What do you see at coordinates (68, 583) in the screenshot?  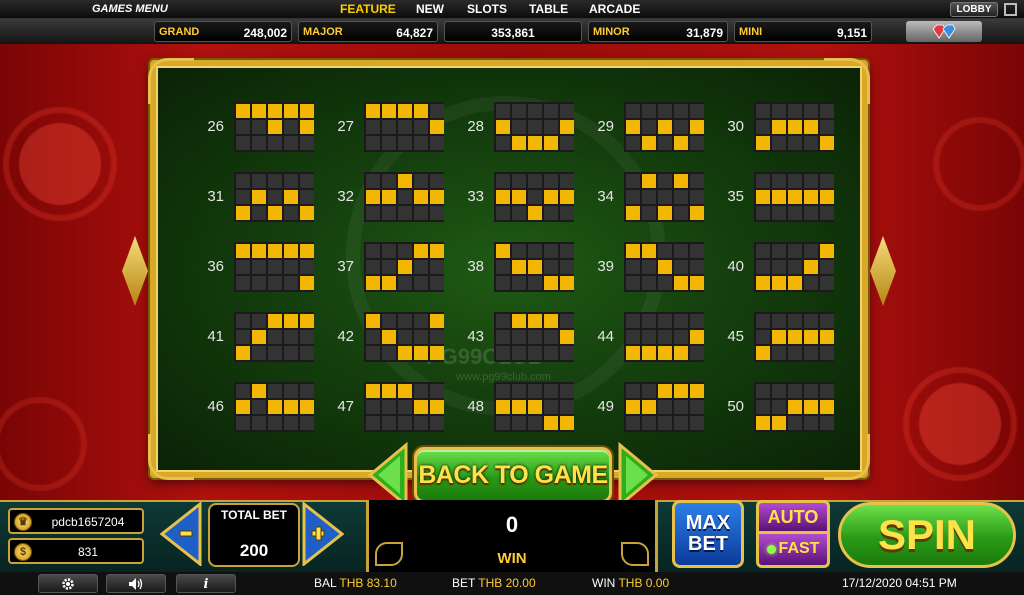 I see `settings-button` at bounding box center [68, 583].